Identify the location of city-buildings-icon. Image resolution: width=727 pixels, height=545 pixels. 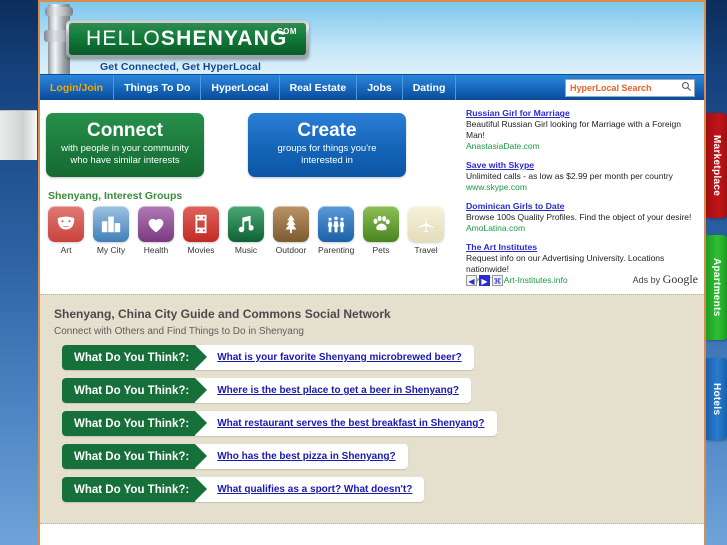
(111, 224).